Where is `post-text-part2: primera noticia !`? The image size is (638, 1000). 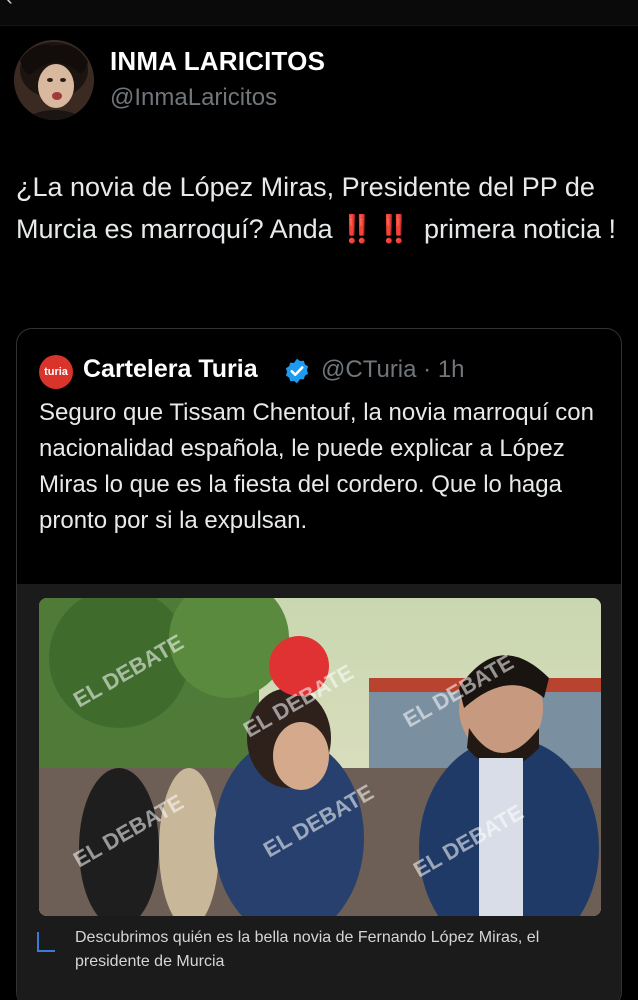 post-text-part2: primera noticia ! is located at coordinates (516, 229).